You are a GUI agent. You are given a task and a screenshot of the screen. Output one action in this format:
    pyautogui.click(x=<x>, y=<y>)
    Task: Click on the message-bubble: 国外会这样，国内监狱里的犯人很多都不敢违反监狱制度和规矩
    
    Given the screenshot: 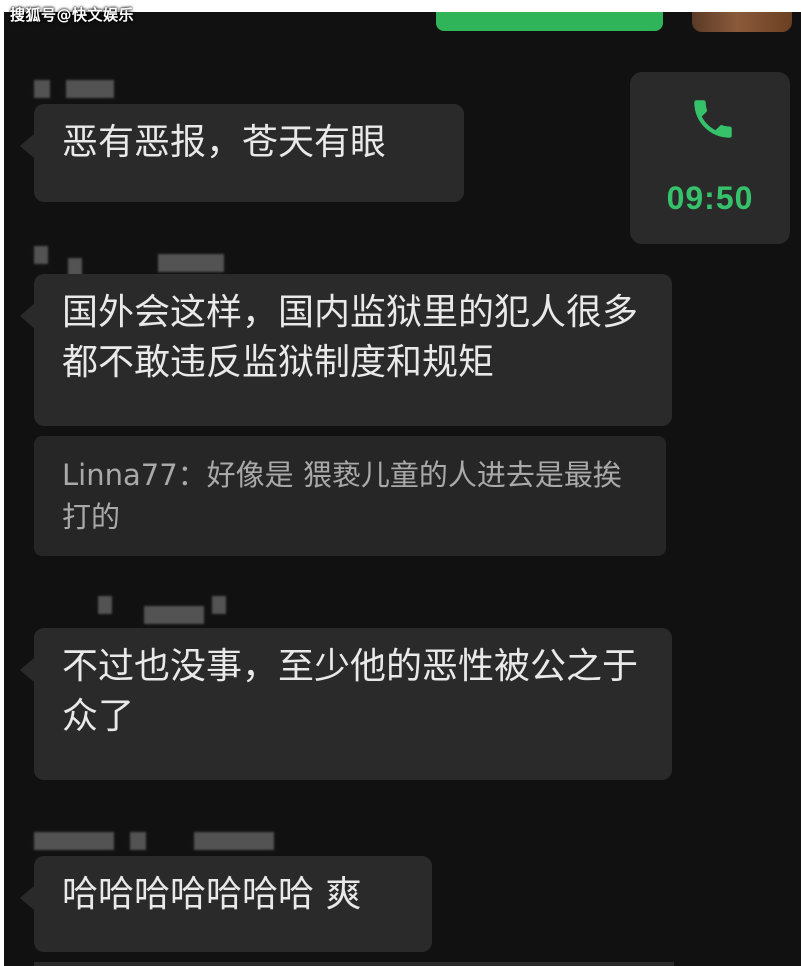 What is the action you would take?
    pyautogui.click(x=346, y=350)
    